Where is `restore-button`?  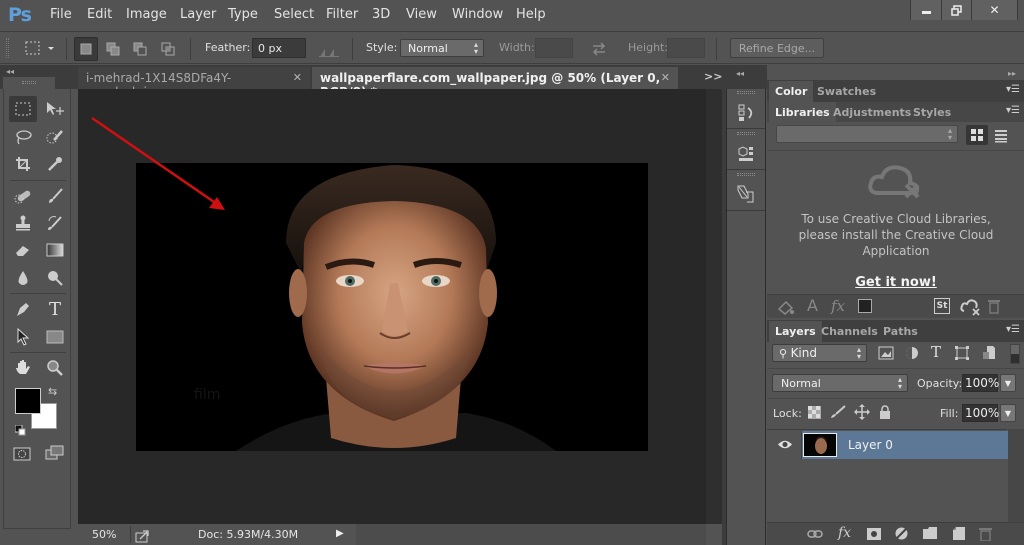
restore-button is located at coordinates (956, 10).